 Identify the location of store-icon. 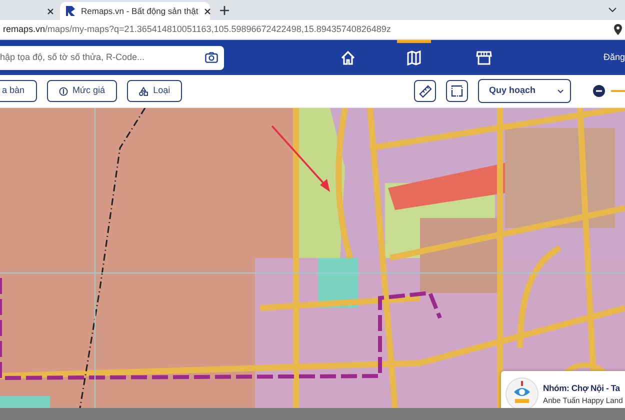
(484, 58).